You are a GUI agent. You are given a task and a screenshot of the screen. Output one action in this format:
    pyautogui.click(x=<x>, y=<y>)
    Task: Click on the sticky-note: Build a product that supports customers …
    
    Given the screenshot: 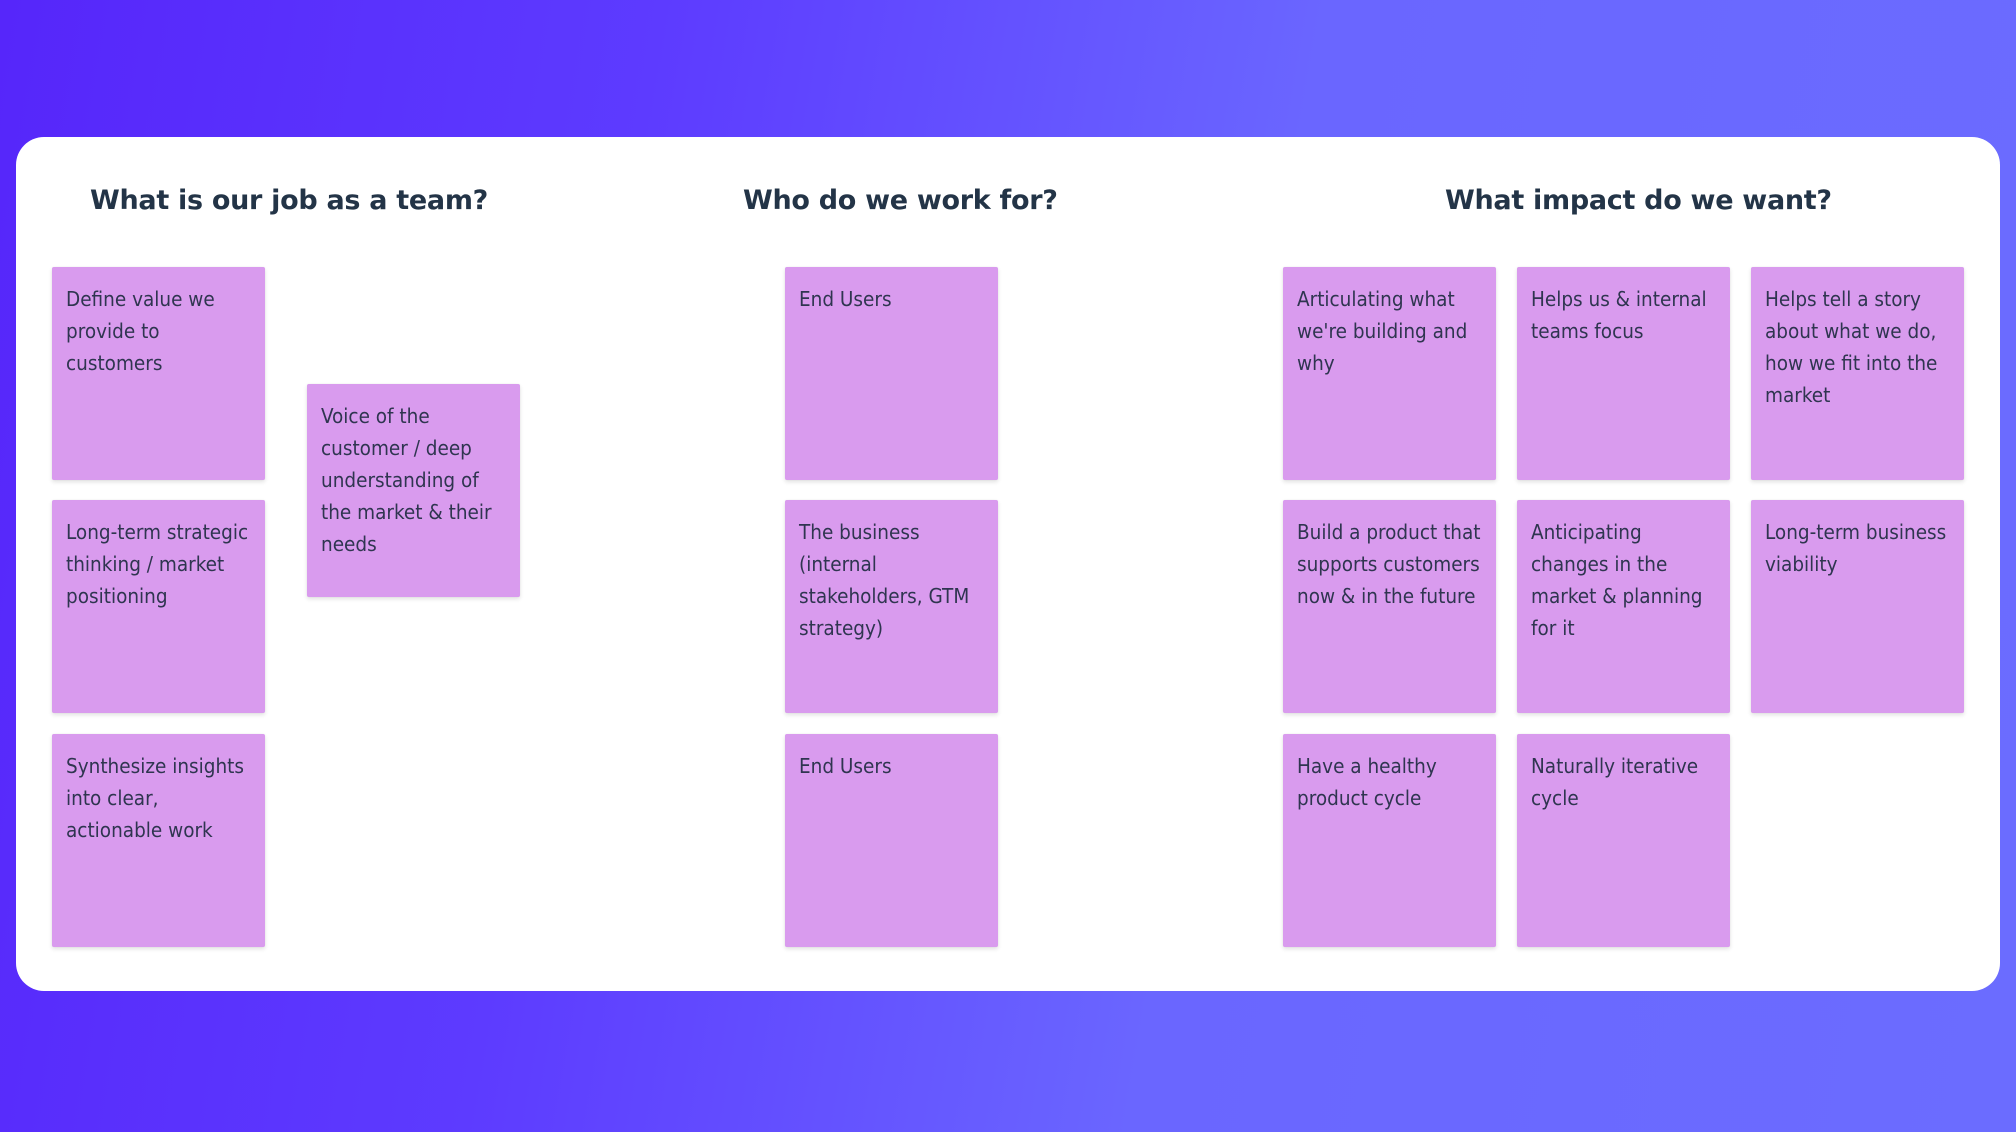 What is the action you would take?
    pyautogui.click(x=1389, y=606)
    